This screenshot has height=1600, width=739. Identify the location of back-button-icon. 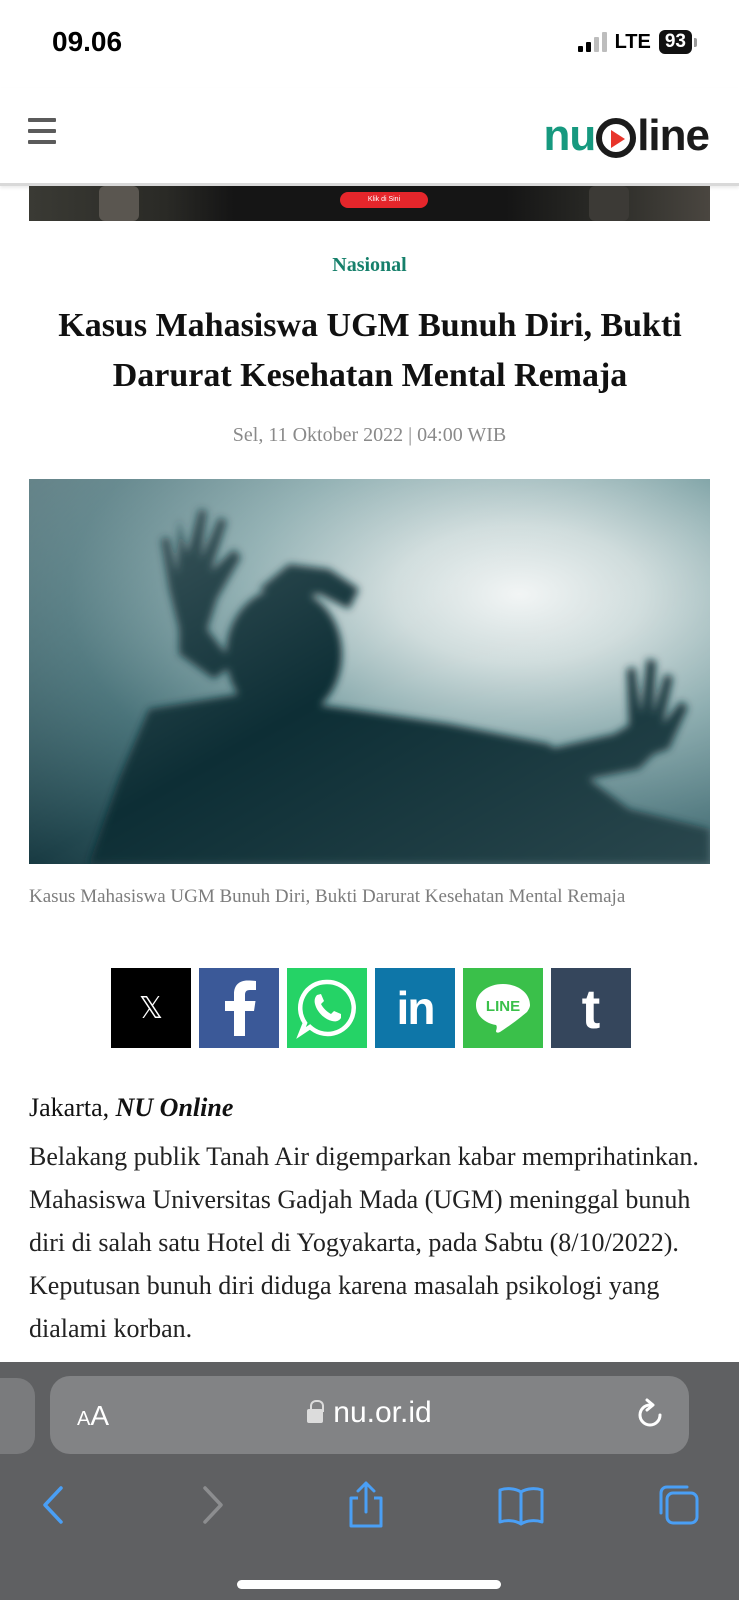
(55, 1505).